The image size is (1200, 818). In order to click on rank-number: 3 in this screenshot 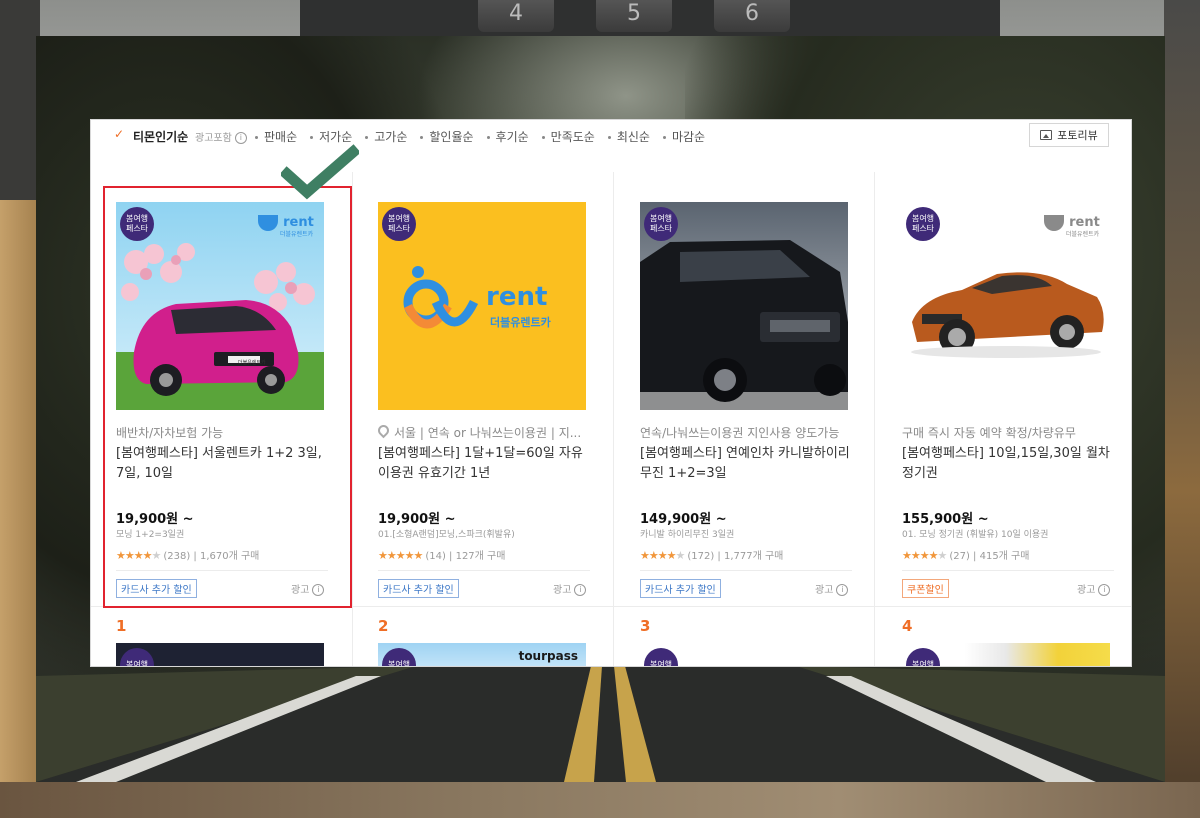, I will do `click(645, 626)`.